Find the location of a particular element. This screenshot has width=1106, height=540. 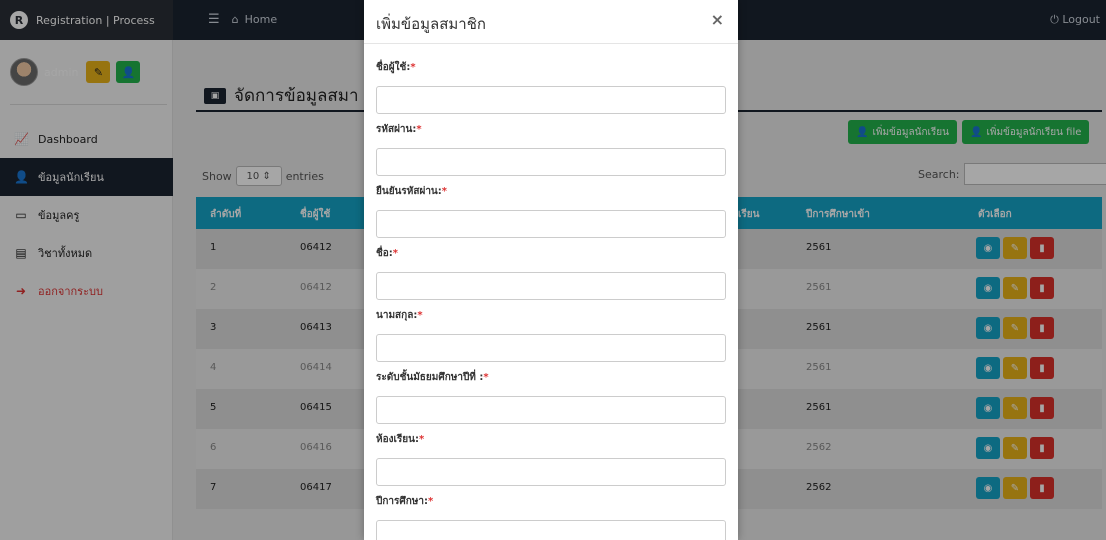

form-field: ชื่อ:* is located at coordinates (551, 273).